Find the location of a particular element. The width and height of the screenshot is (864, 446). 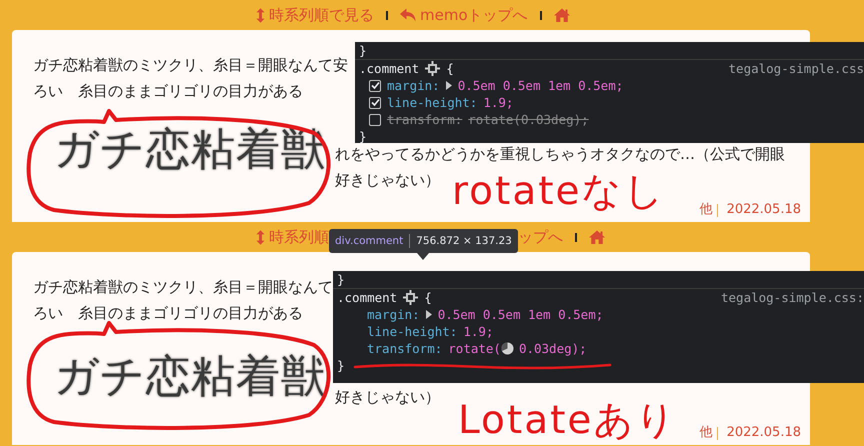

css-value: 0.03deg); is located at coordinates (552, 349).